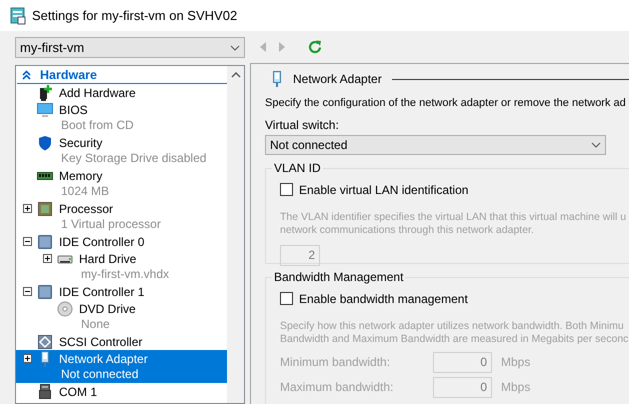 The image size is (629, 404). What do you see at coordinates (18, 15) in the screenshot?
I see `settings-window-icon` at bounding box center [18, 15].